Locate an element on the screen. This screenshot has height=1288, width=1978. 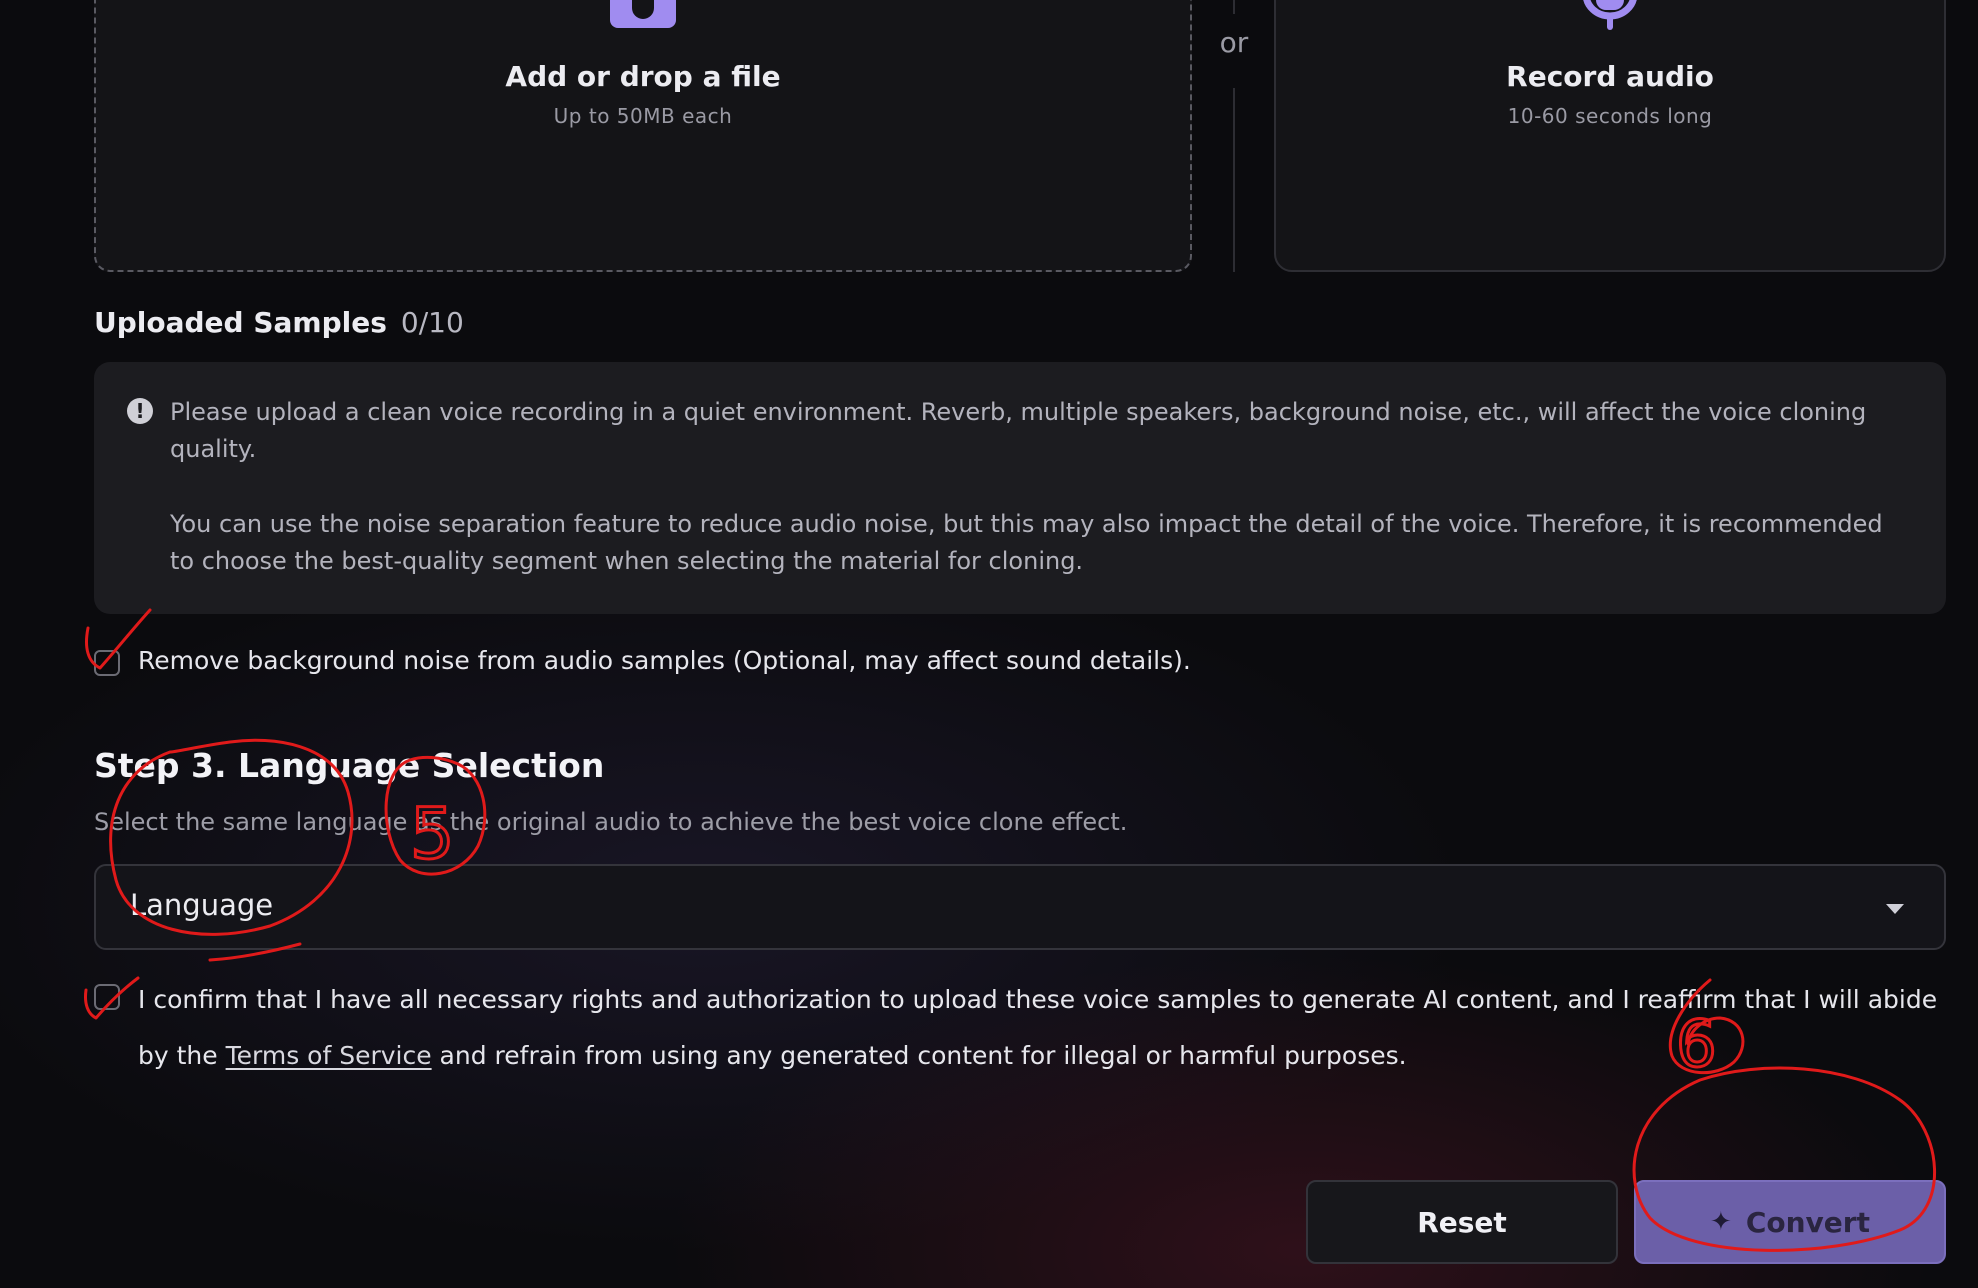
uploaded-samples-count: 0/10 is located at coordinates (432, 322).